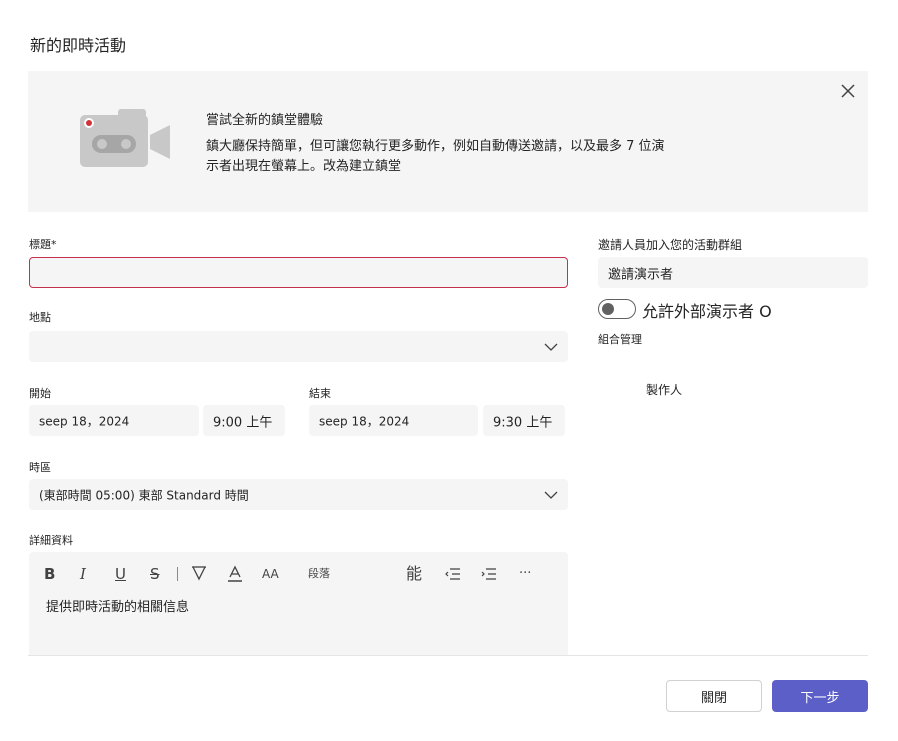 The image size is (898, 741). Describe the element at coordinates (118, 607) in the screenshot. I see `details-placeholder: 提供即時活動的相關信息` at that location.